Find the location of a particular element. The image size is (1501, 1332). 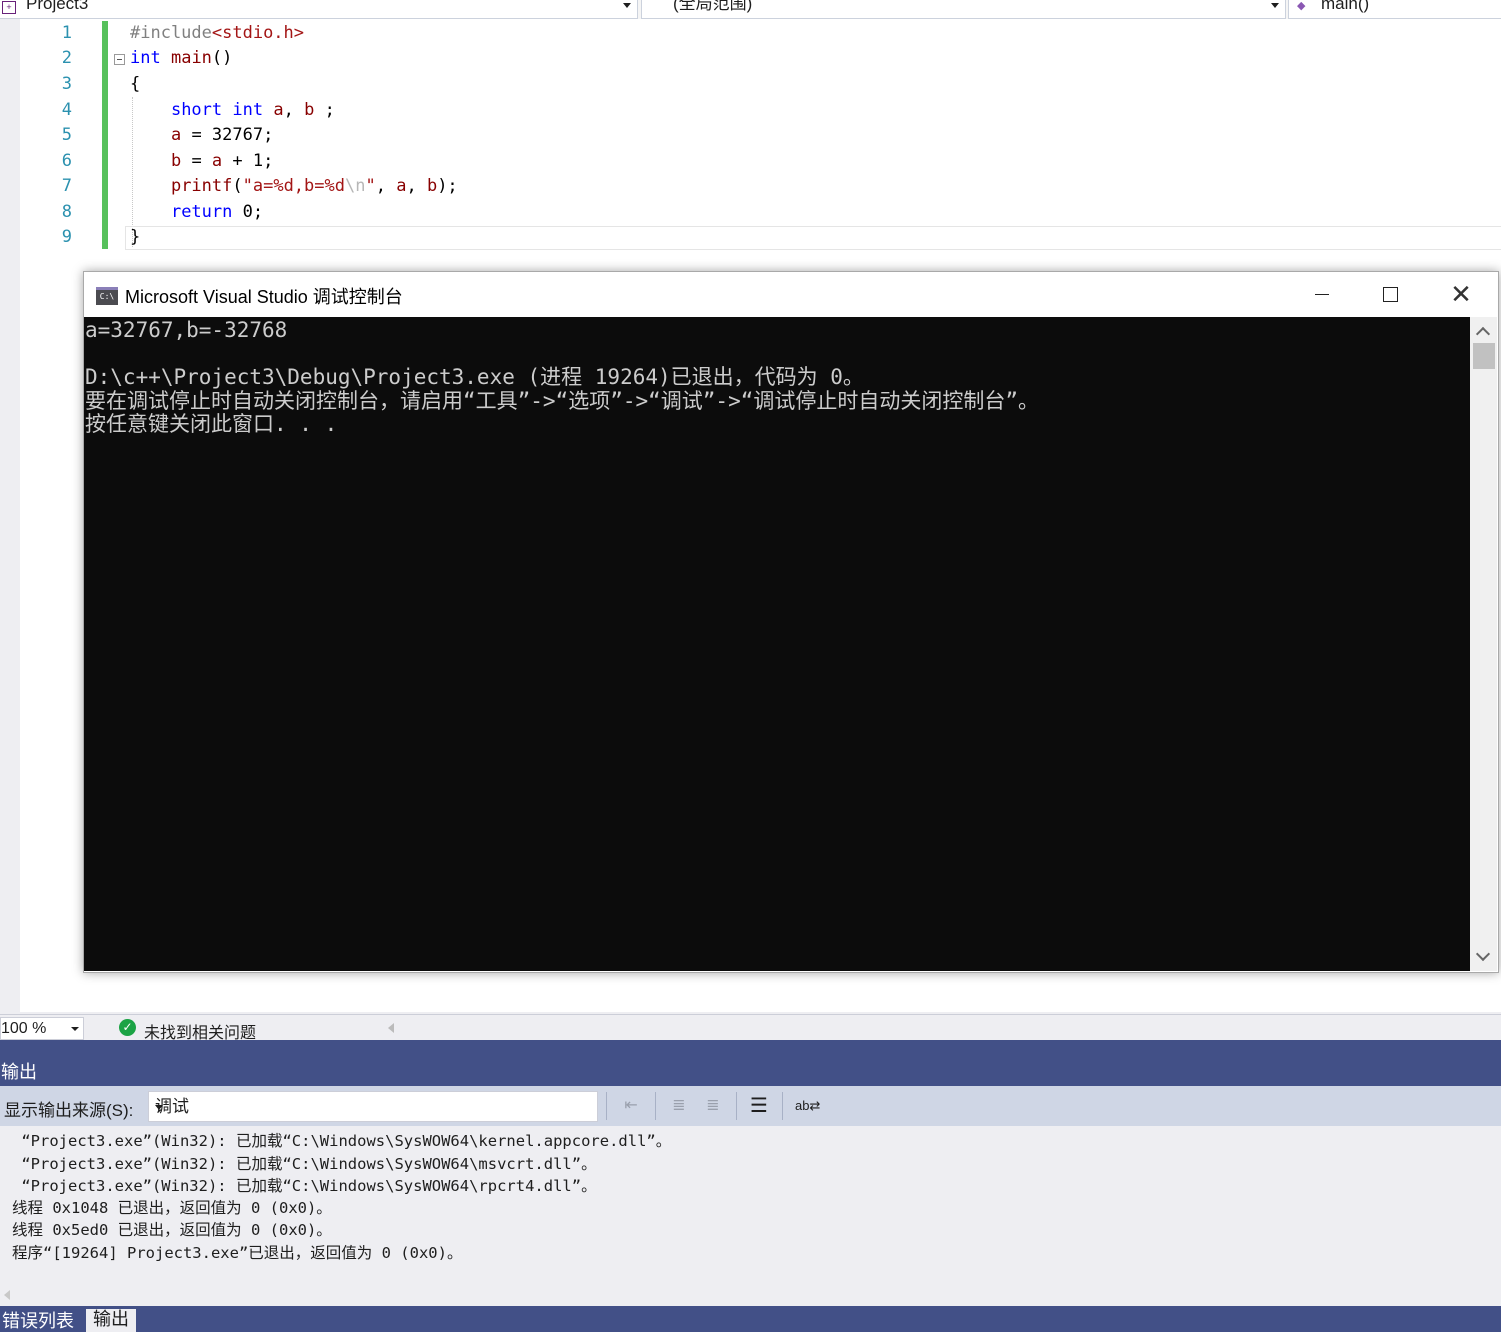

line-number: 9 is located at coordinates (66, 237).